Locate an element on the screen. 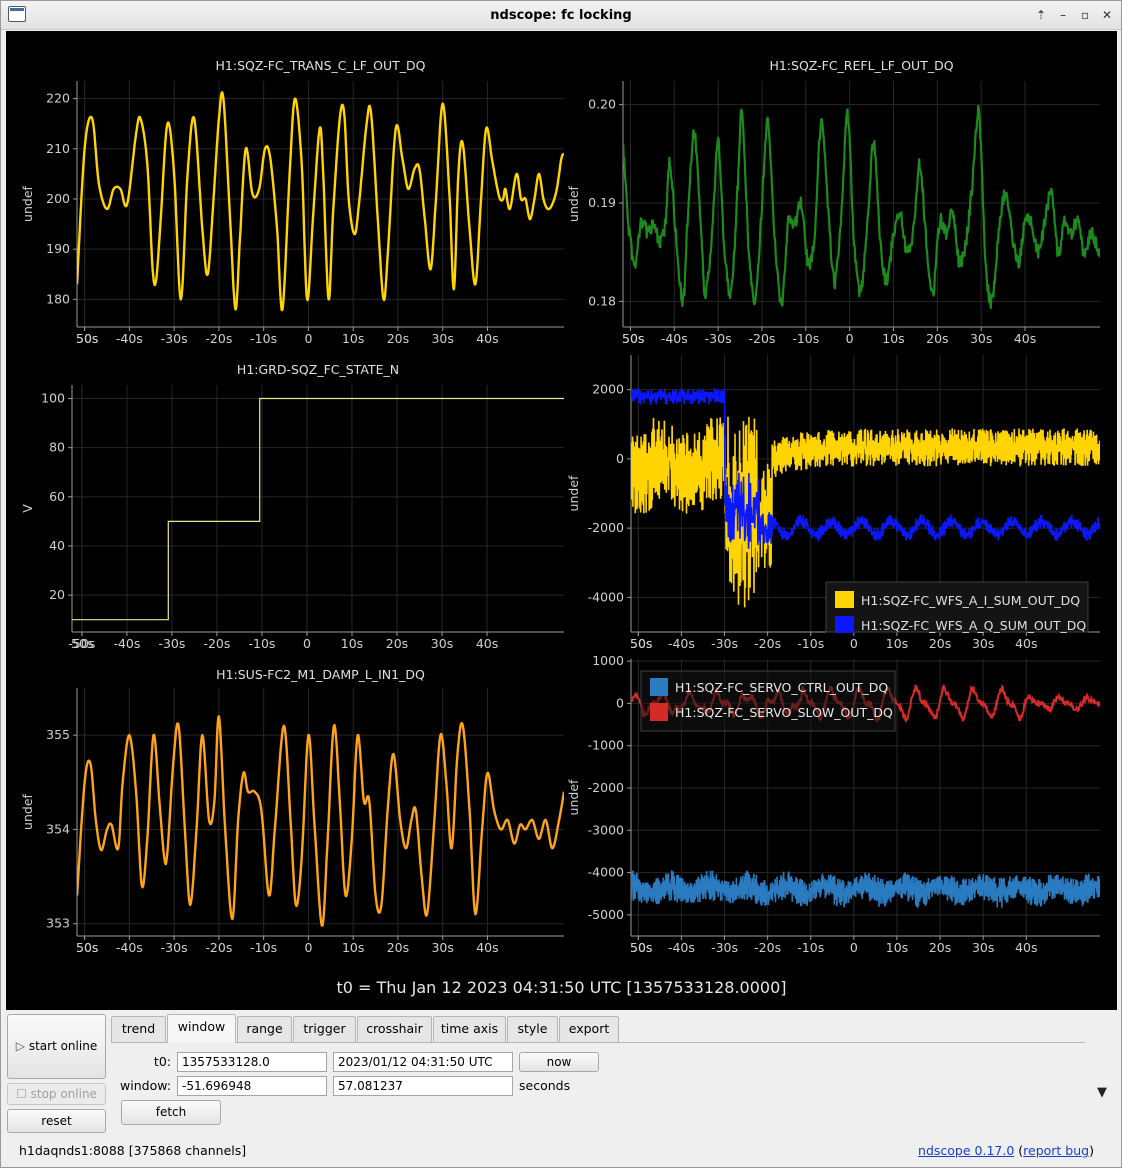  tab-trigger: trigger is located at coordinates (324, 1029).